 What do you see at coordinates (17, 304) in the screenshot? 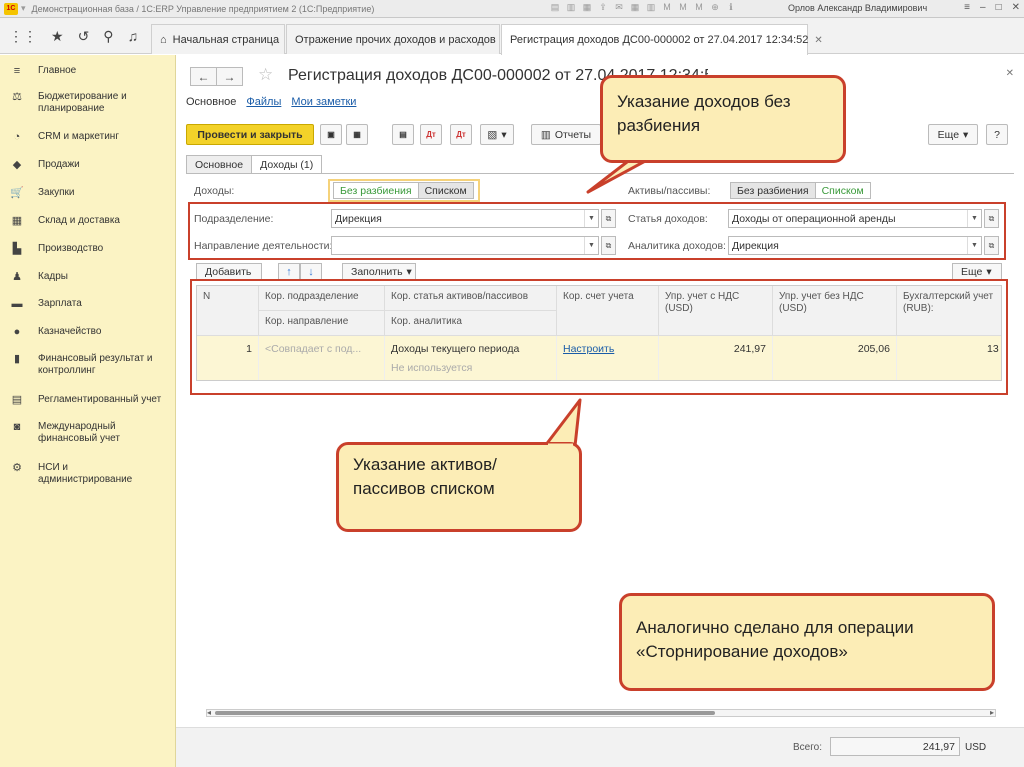
I see `salary-icon: ▬` at bounding box center [17, 304].